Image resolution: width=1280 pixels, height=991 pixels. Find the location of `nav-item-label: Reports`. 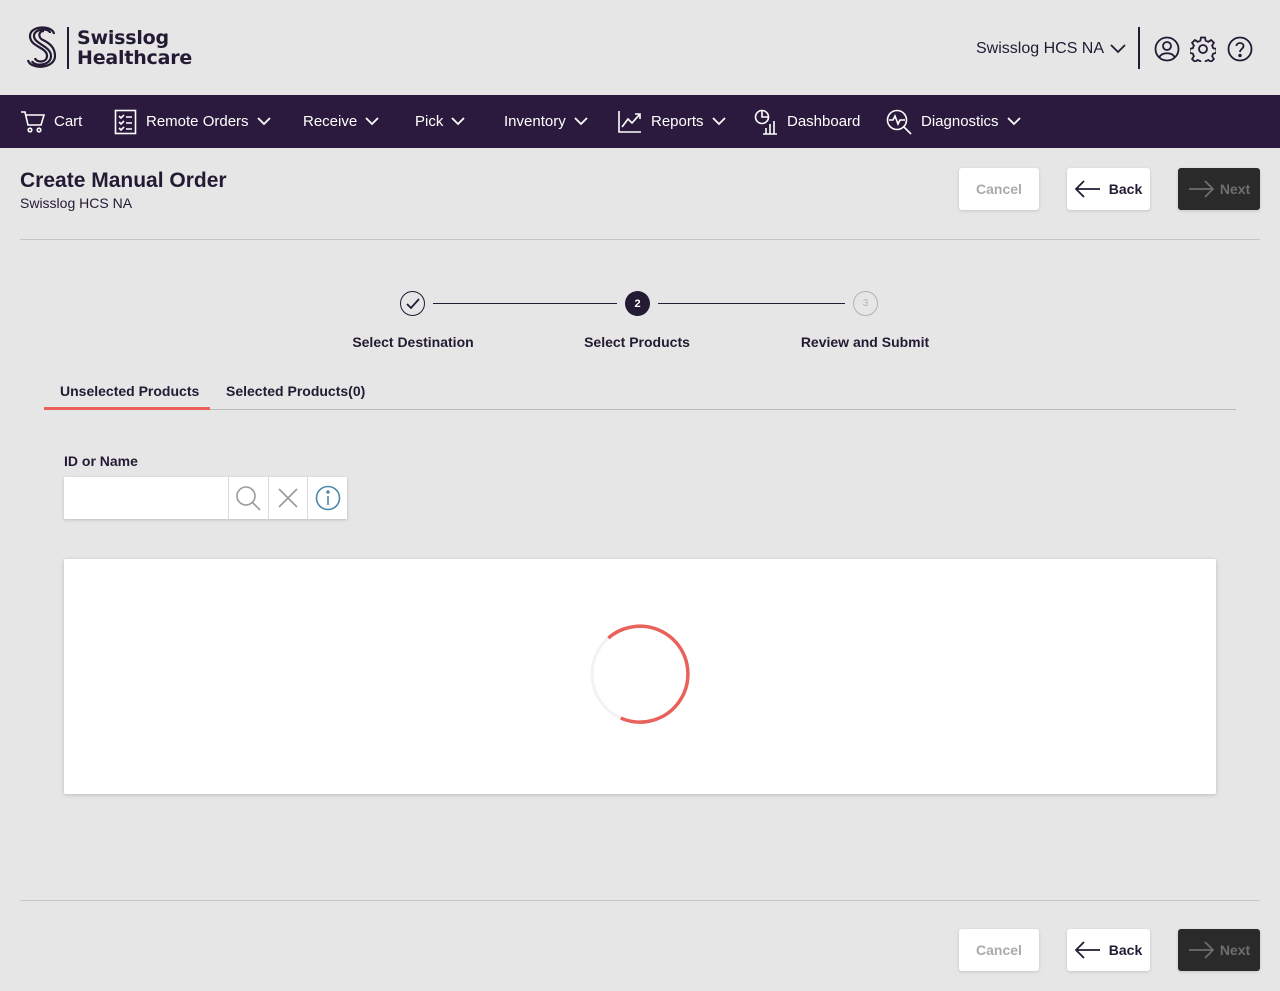

nav-item-label: Reports is located at coordinates (677, 121).